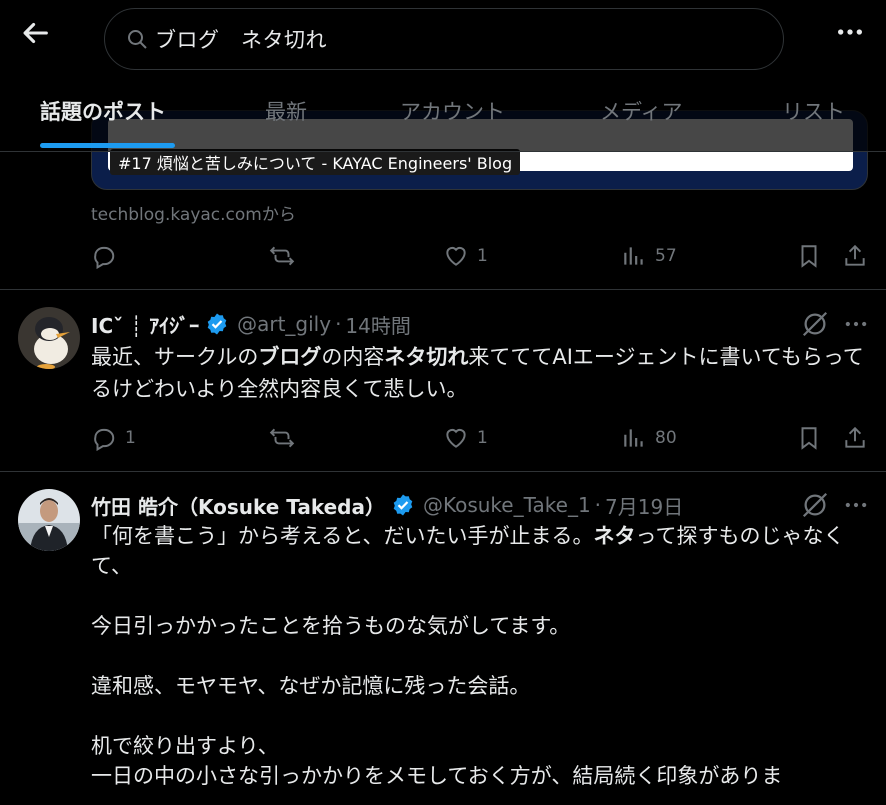 This screenshot has width=886, height=805. Describe the element at coordinates (107, 145) in the screenshot. I see `active-tab-indicator` at that location.